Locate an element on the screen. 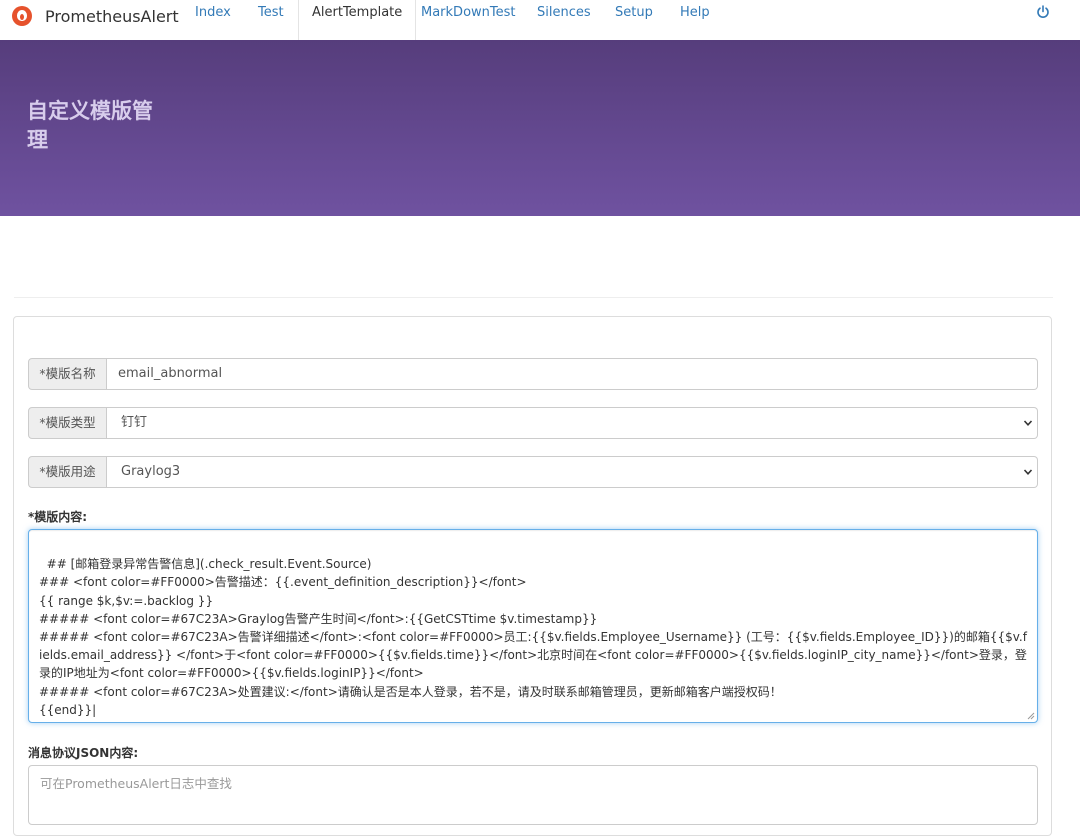 This screenshot has height=836, width=1080. template-content-label: *模版内容: is located at coordinates (58, 517).